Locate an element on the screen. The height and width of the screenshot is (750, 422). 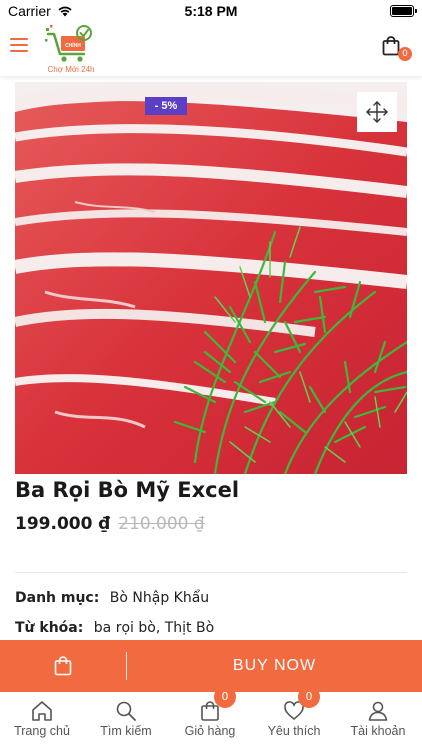
home-icon is located at coordinates (42, 711).